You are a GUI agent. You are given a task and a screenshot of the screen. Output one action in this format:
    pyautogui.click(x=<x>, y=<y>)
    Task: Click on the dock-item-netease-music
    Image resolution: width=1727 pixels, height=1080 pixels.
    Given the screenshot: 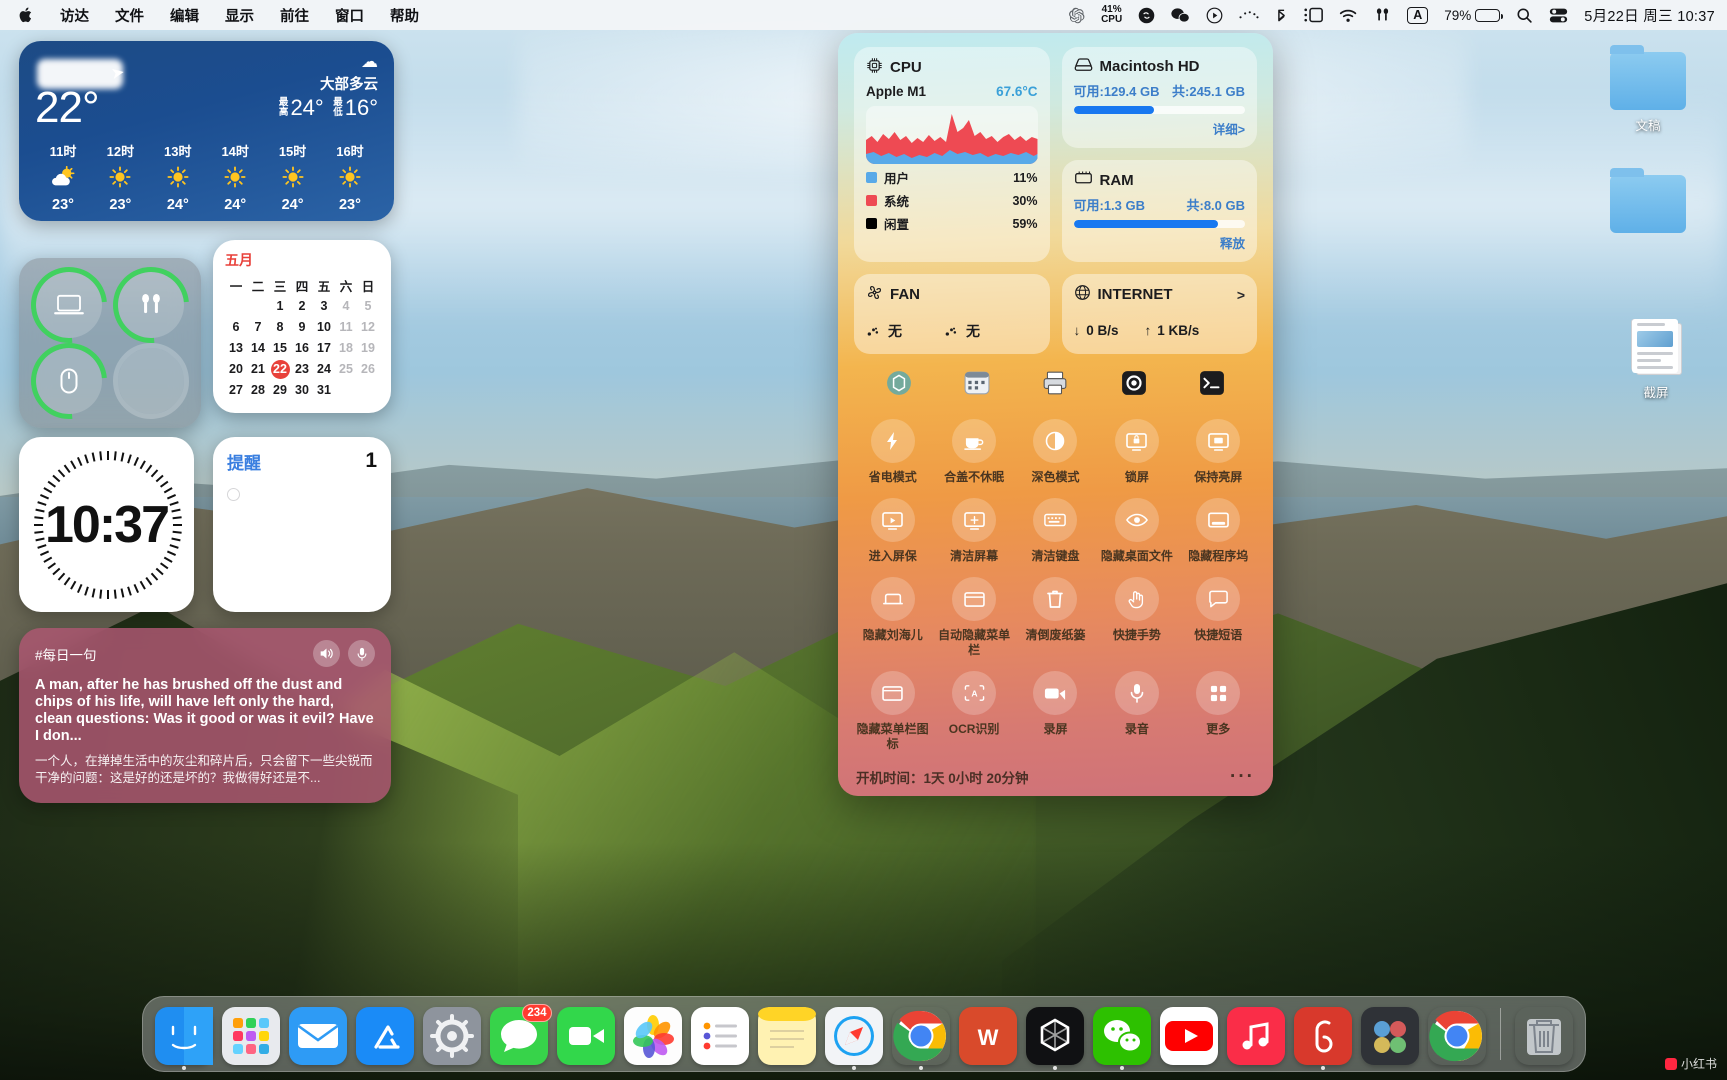 What is the action you would take?
    pyautogui.click(x=1322, y=1038)
    